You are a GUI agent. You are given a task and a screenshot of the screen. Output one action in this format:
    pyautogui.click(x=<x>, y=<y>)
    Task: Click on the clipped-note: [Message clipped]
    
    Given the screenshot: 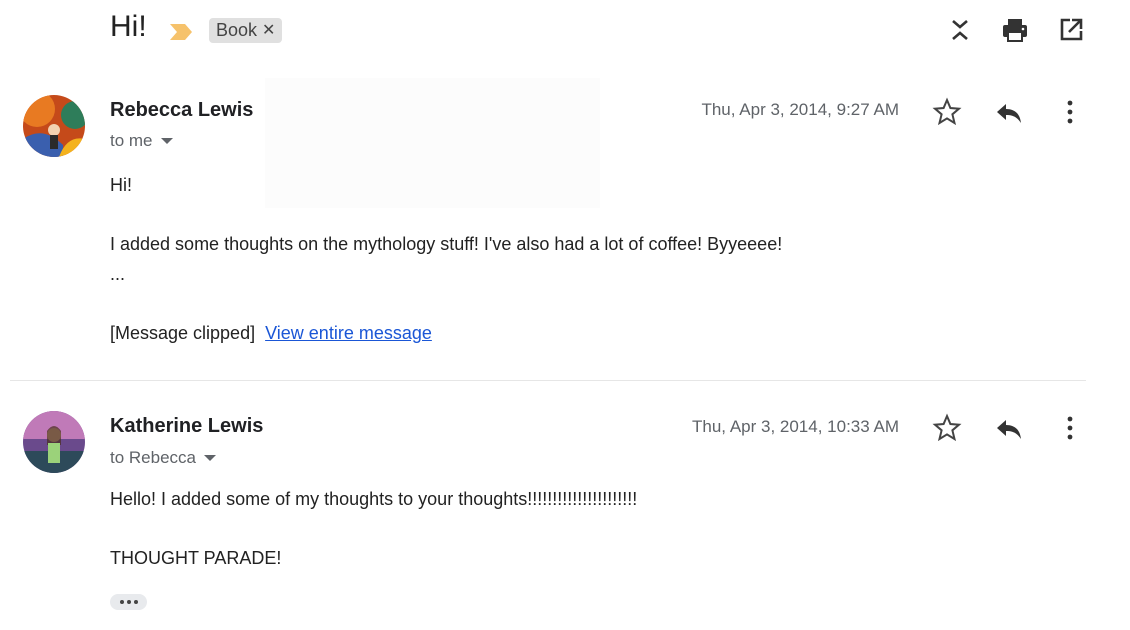 What is the action you would take?
    pyautogui.click(x=183, y=333)
    